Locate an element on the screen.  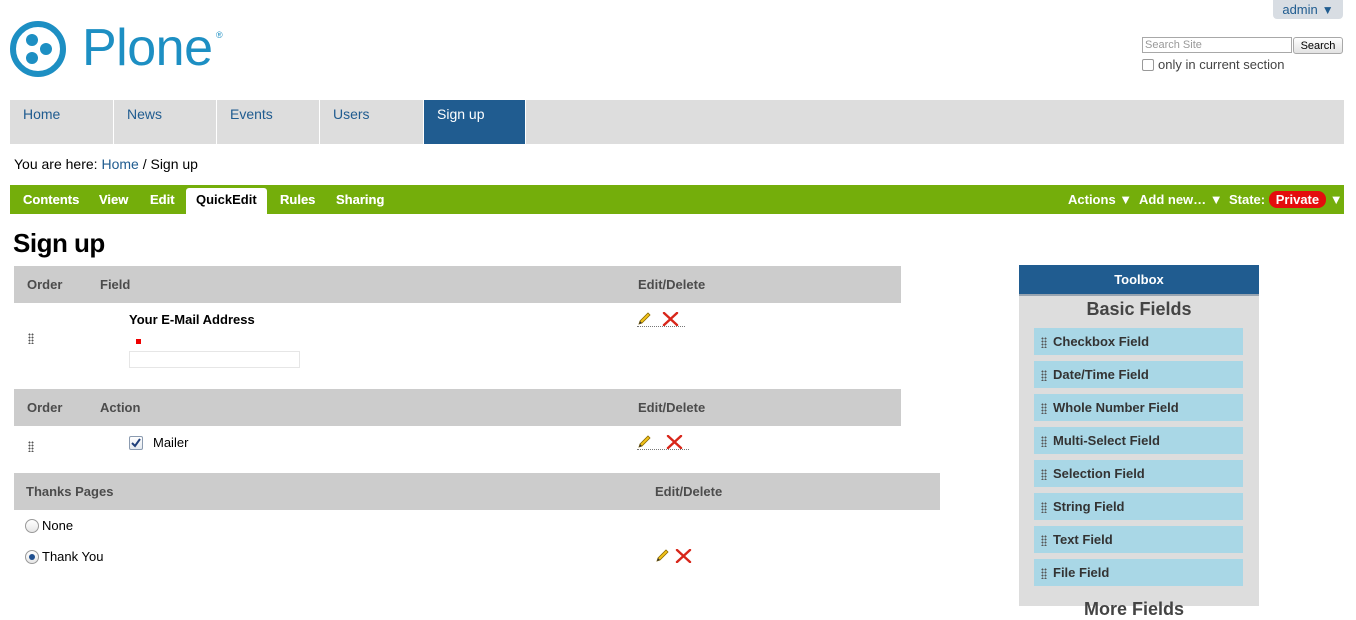
actions-menu: Actions ▼ is located at coordinates (1100, 199).